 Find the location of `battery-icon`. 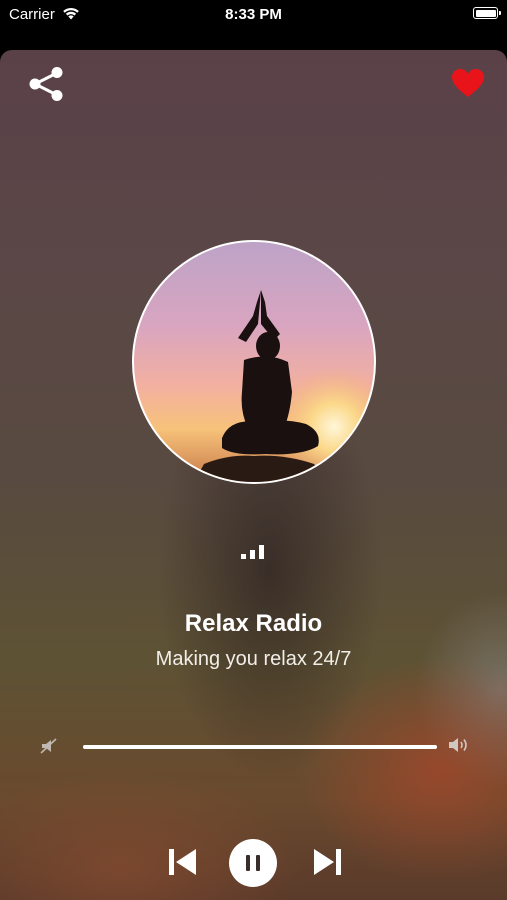

battery-icon is located at coordinates (487, 13).